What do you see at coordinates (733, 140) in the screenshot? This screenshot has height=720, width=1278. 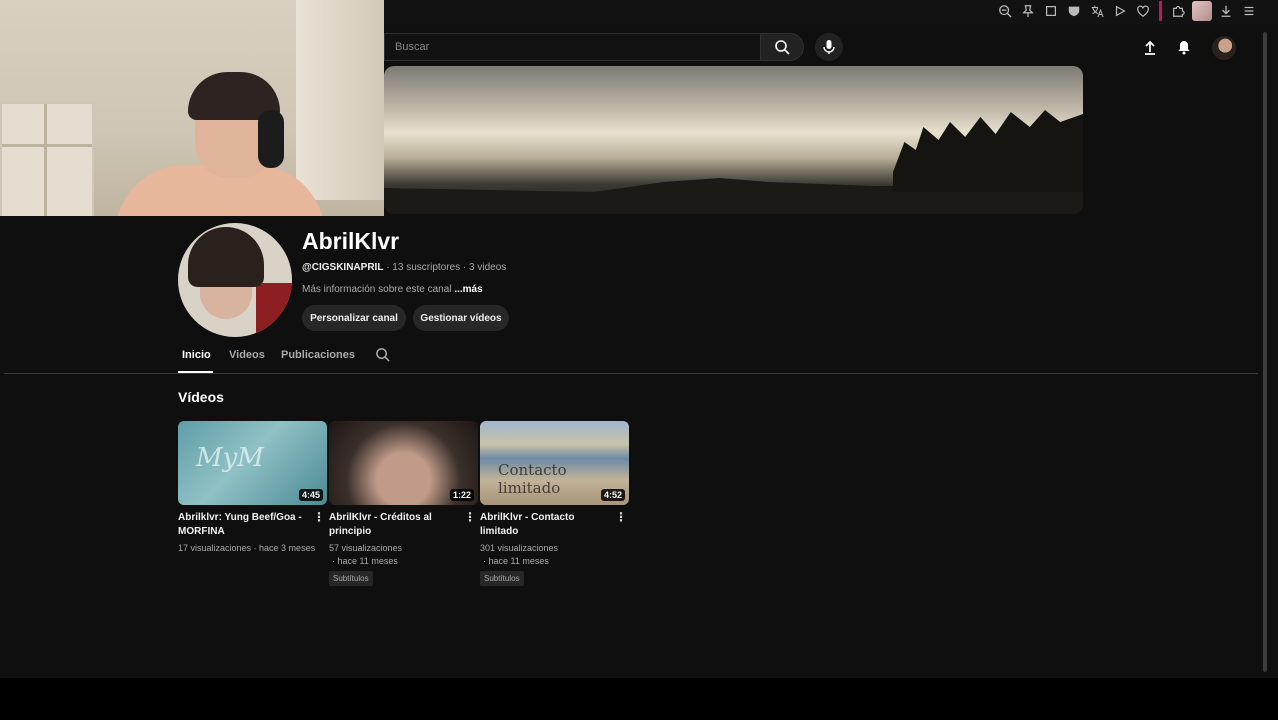 I see `channel-banner` at bounding box center [733, 140].